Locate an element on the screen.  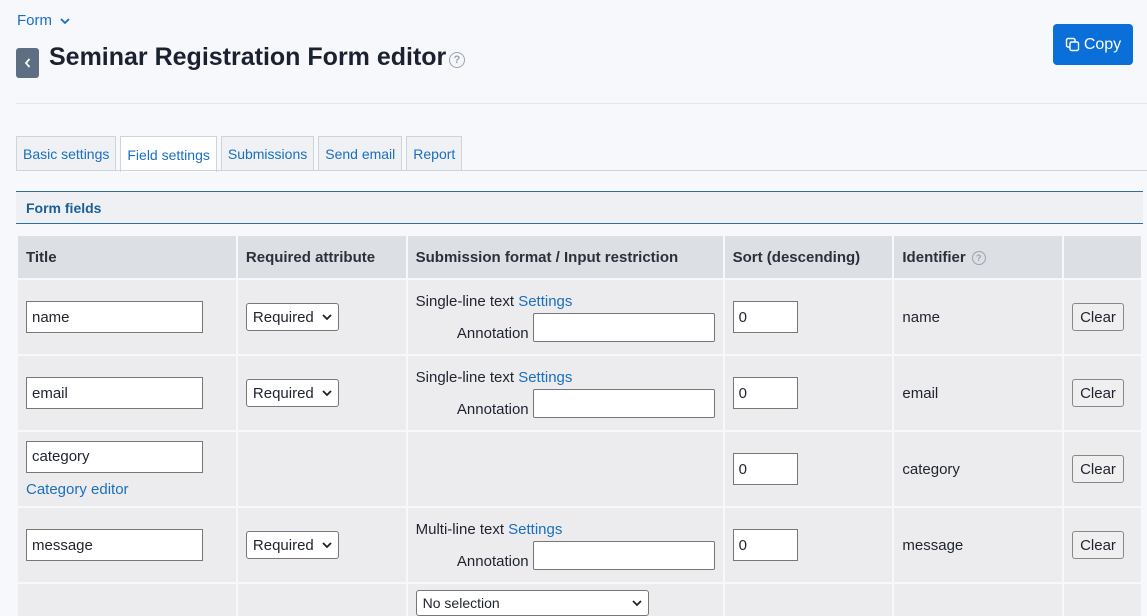
copy-button: Copy is located at coordinates (1093, 44).